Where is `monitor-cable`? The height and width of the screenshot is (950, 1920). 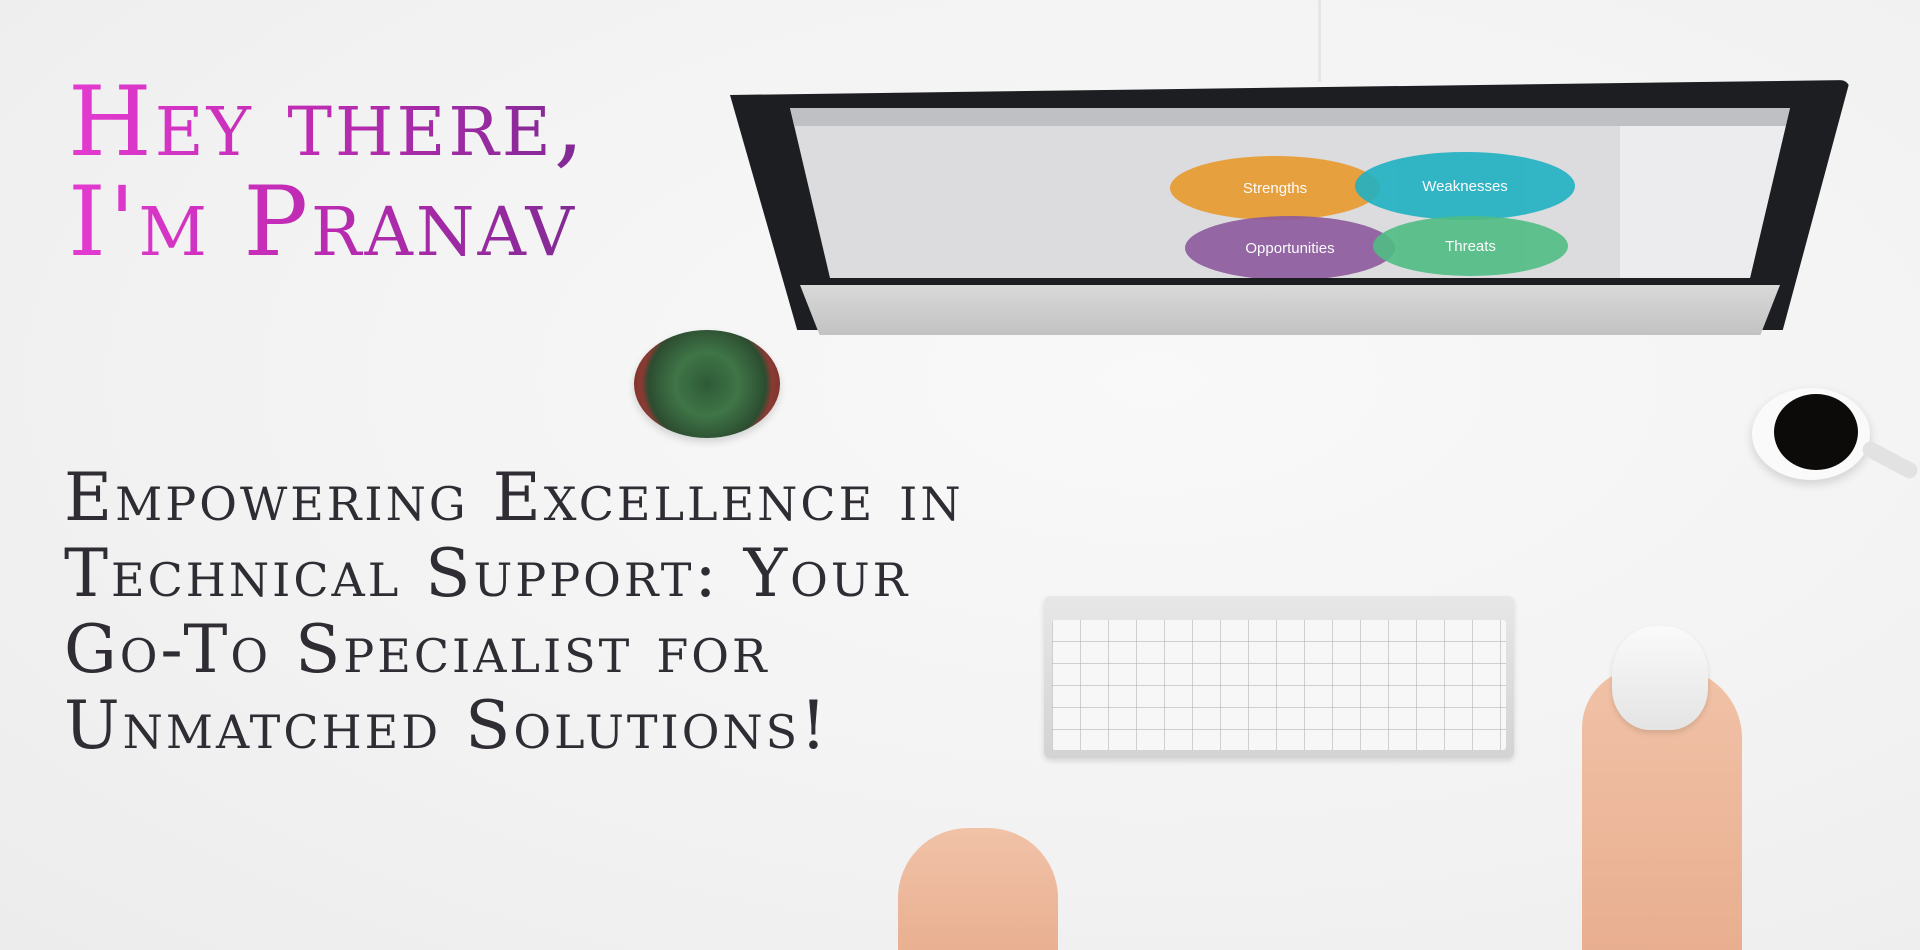 monitor-cable is located at coordinates (1319, 41).